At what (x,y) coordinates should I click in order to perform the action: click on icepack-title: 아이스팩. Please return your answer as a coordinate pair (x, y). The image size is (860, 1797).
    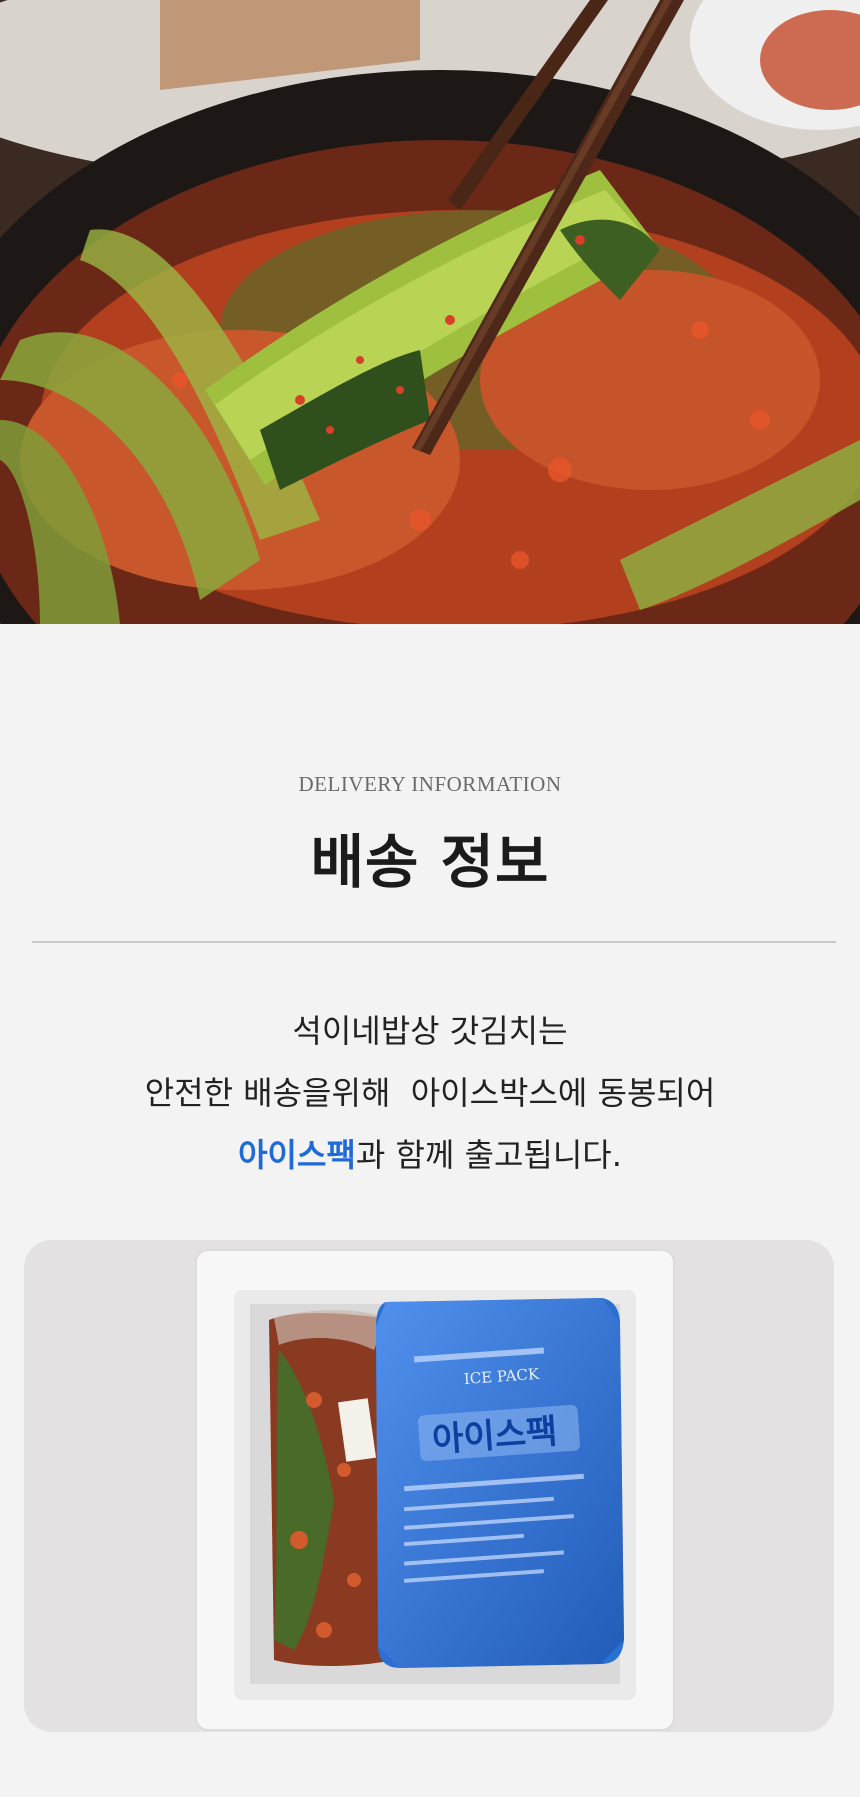
    Looking at the image, I should click on (495, 1436).